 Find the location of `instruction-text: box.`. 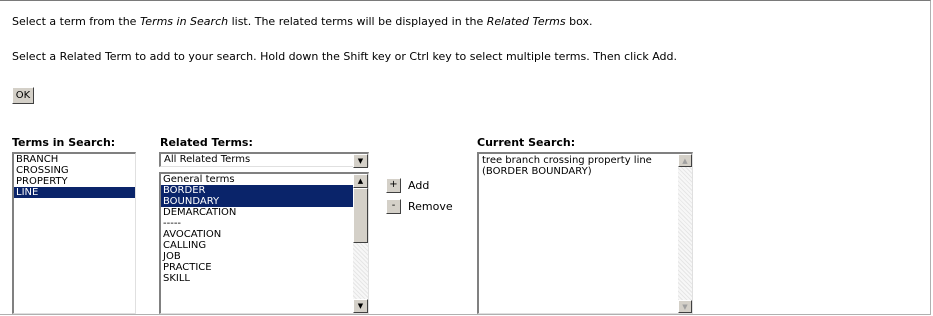

instruction-text: box. is located at coordinates (579, 21).